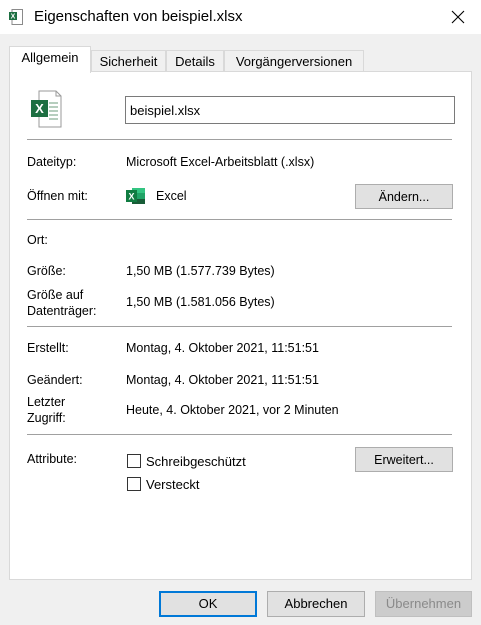 The height and width of the screenshot is (625, 481). What do you see at coordinates (46, 109) in the screenshot?
I see `excel-document-icon: X` at bounding box center [46, 109].